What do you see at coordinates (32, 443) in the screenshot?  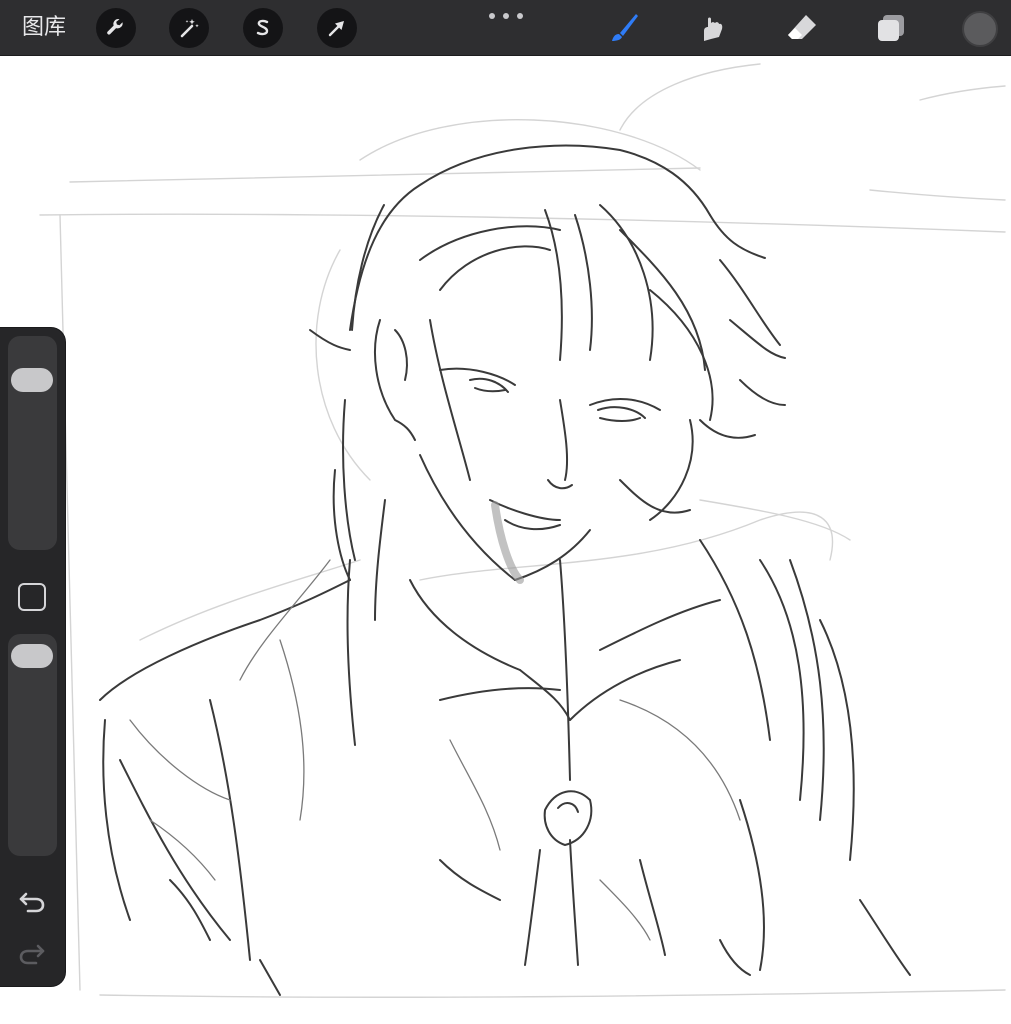 I see `brush-size-slider` at bounding box center [32, 443].